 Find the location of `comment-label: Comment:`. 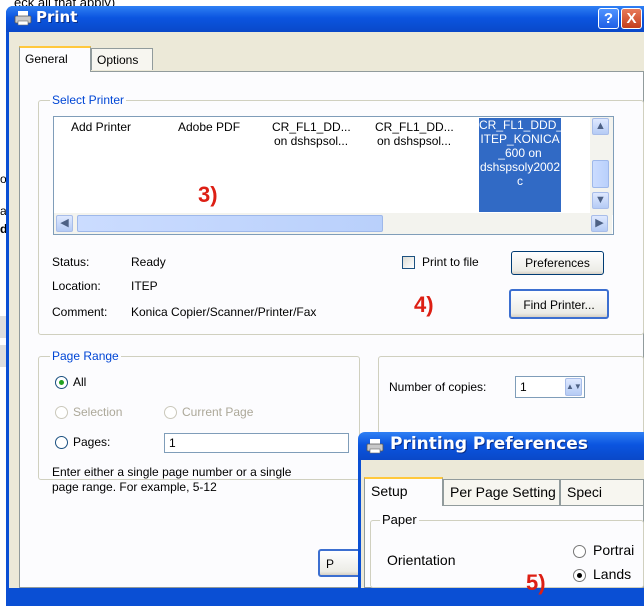

comment-label: Comment: is located at coordinates (80, 312).